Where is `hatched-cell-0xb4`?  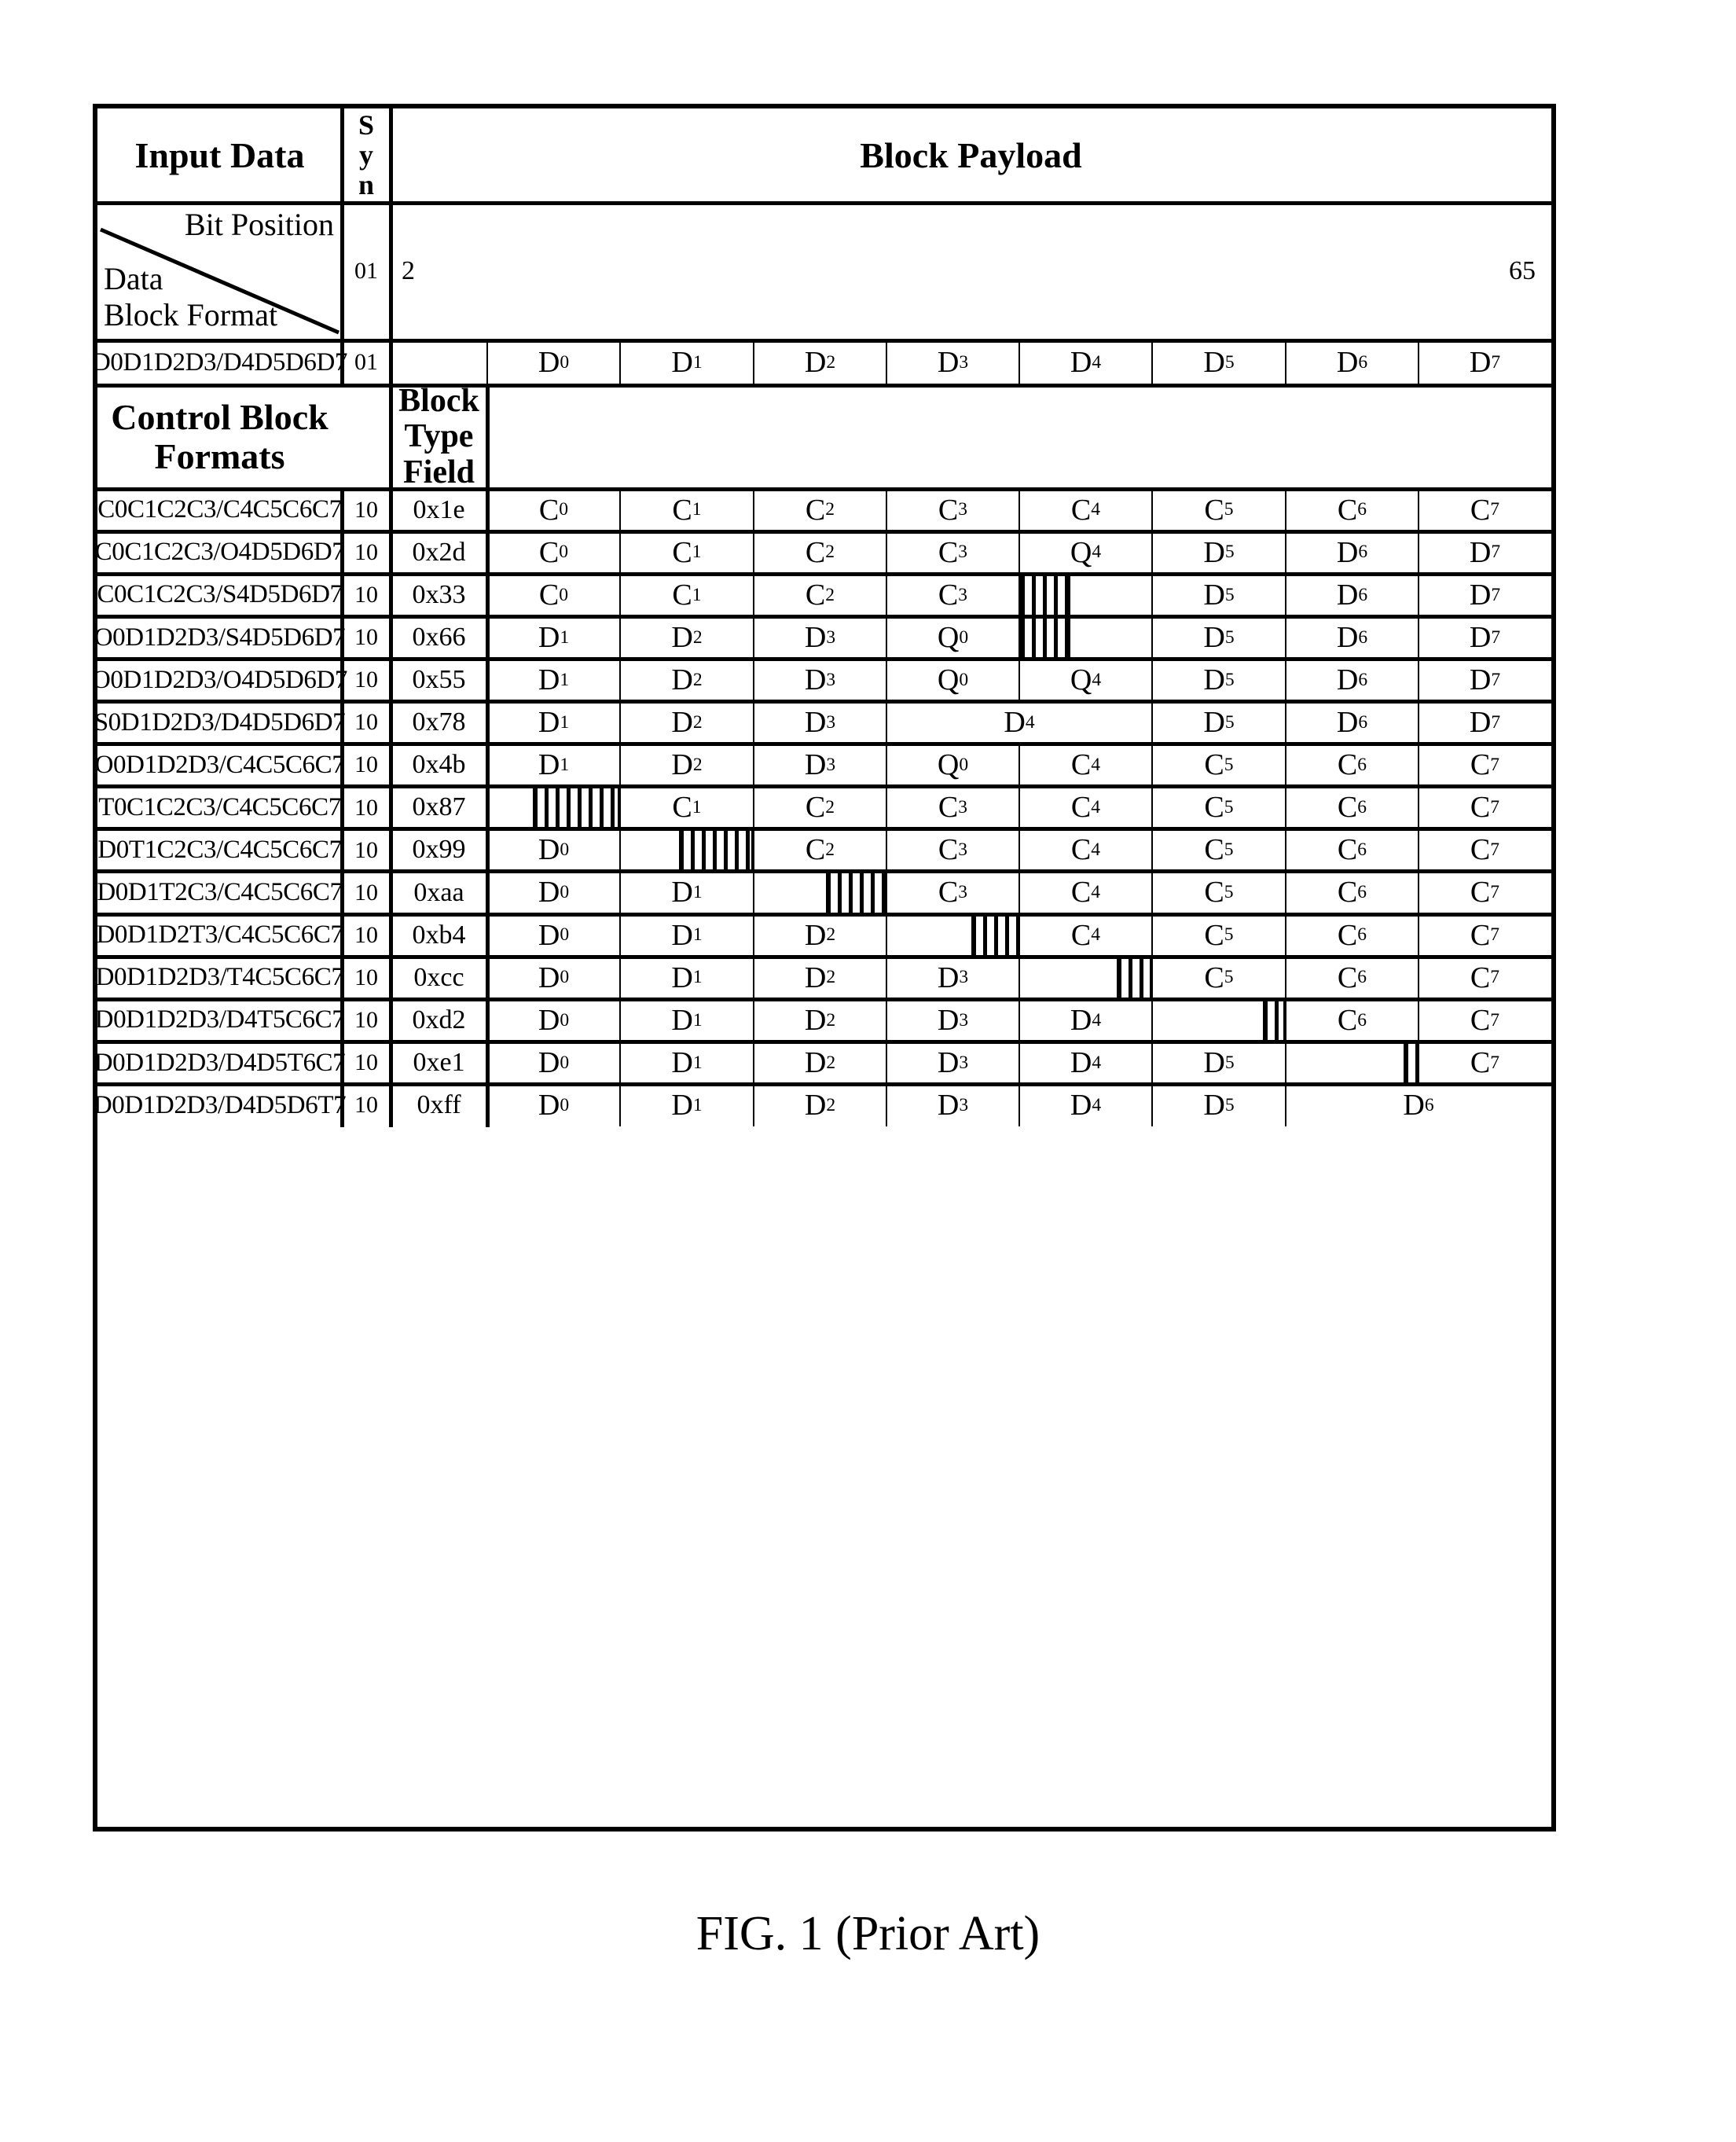
hatched-cell-0xb4 is located at coordinates (995, 936).